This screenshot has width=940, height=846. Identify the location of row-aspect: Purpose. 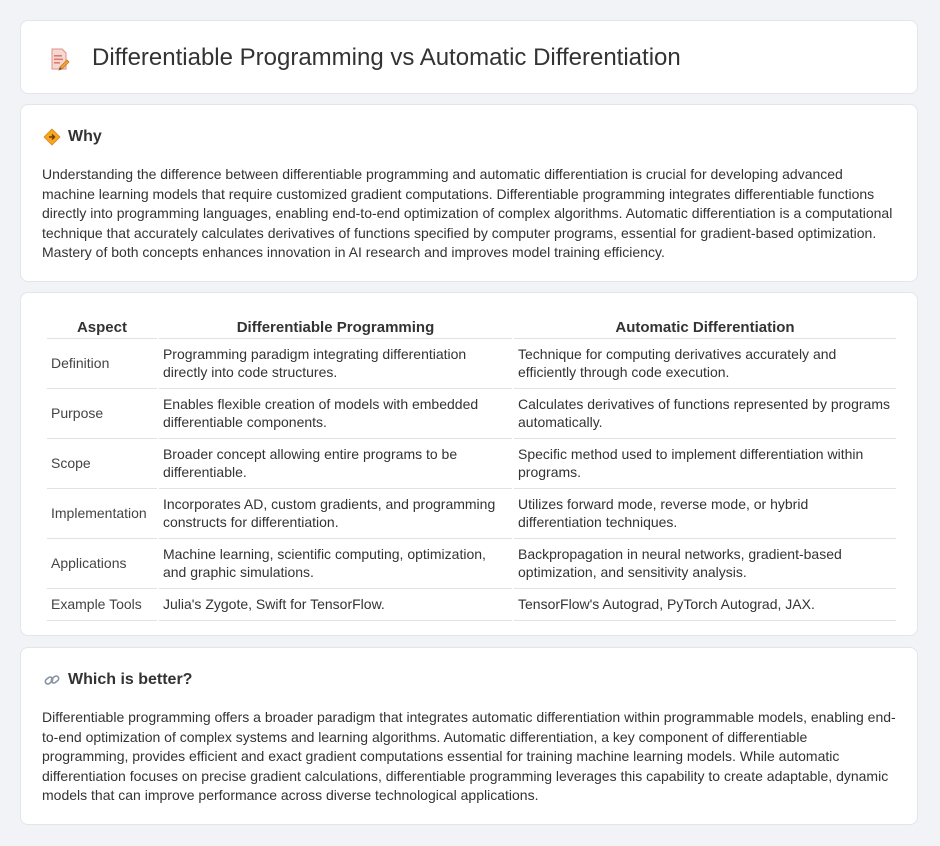
(102, 413).